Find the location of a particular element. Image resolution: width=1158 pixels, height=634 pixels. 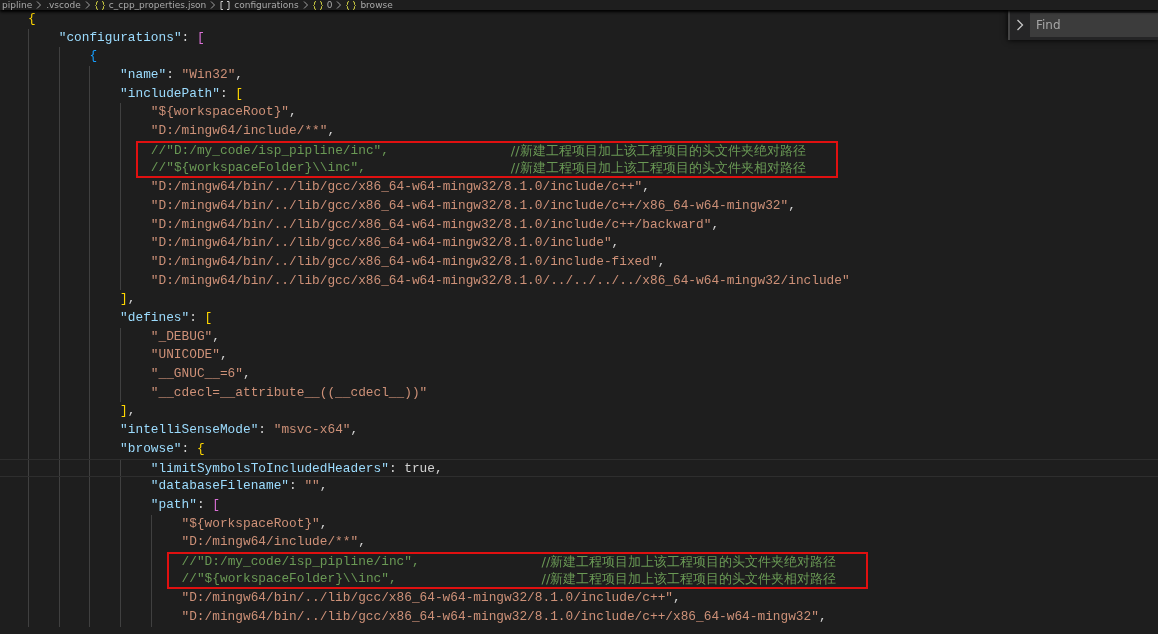

breadcrumb-item: browse is located at coordinates (376, 5).